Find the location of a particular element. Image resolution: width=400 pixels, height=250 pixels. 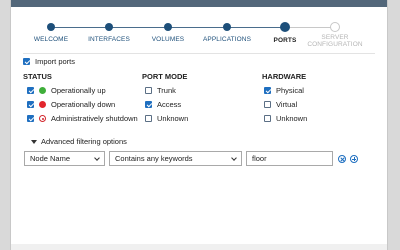

hardware-option-unknown: Unknown is located at coordinates (285, 118).